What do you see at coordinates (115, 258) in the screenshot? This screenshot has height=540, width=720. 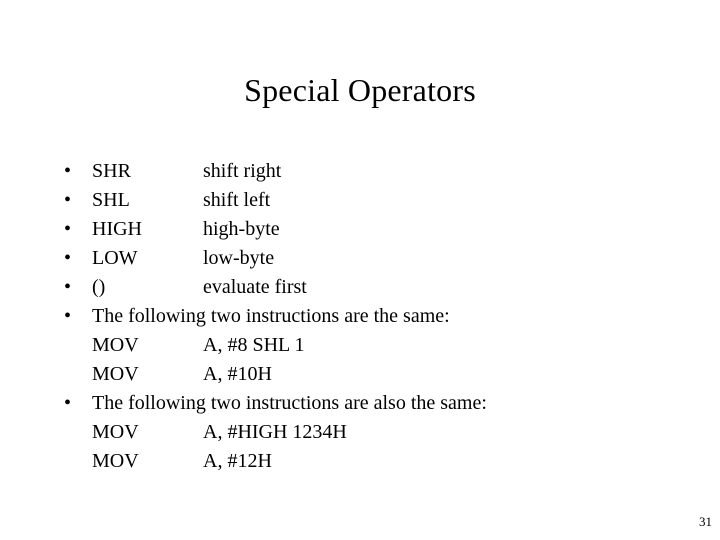 I see `operator-name: LOW` at bounding box center [115, 258].